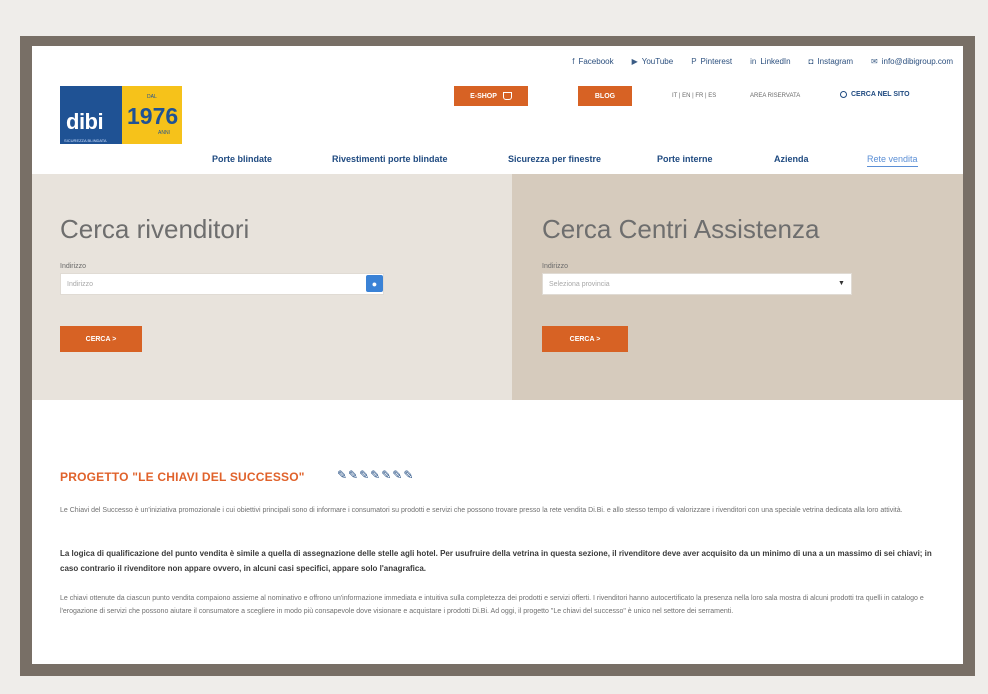 The width and height of the screenshot is (988, 694). Describe the element at coordinates (835, 61) in the screenshot. I see `social-label: Instagram` at that location.